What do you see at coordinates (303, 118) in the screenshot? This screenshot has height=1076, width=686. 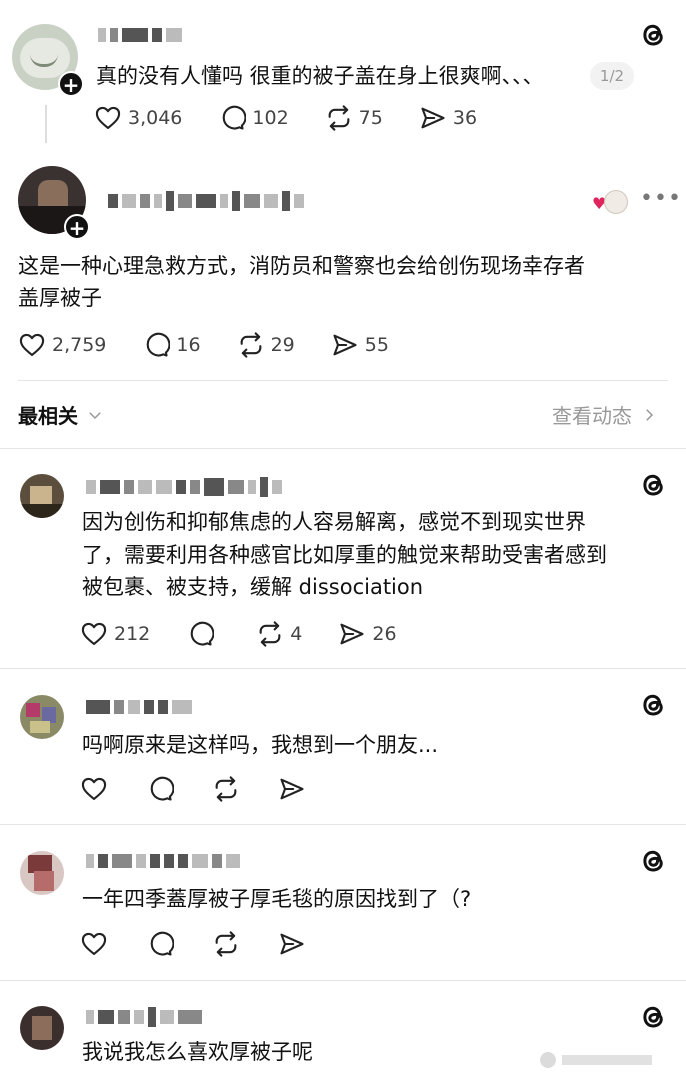 I see `post-actions: 3,046 102 75 36` at bounding box center [303, 118].